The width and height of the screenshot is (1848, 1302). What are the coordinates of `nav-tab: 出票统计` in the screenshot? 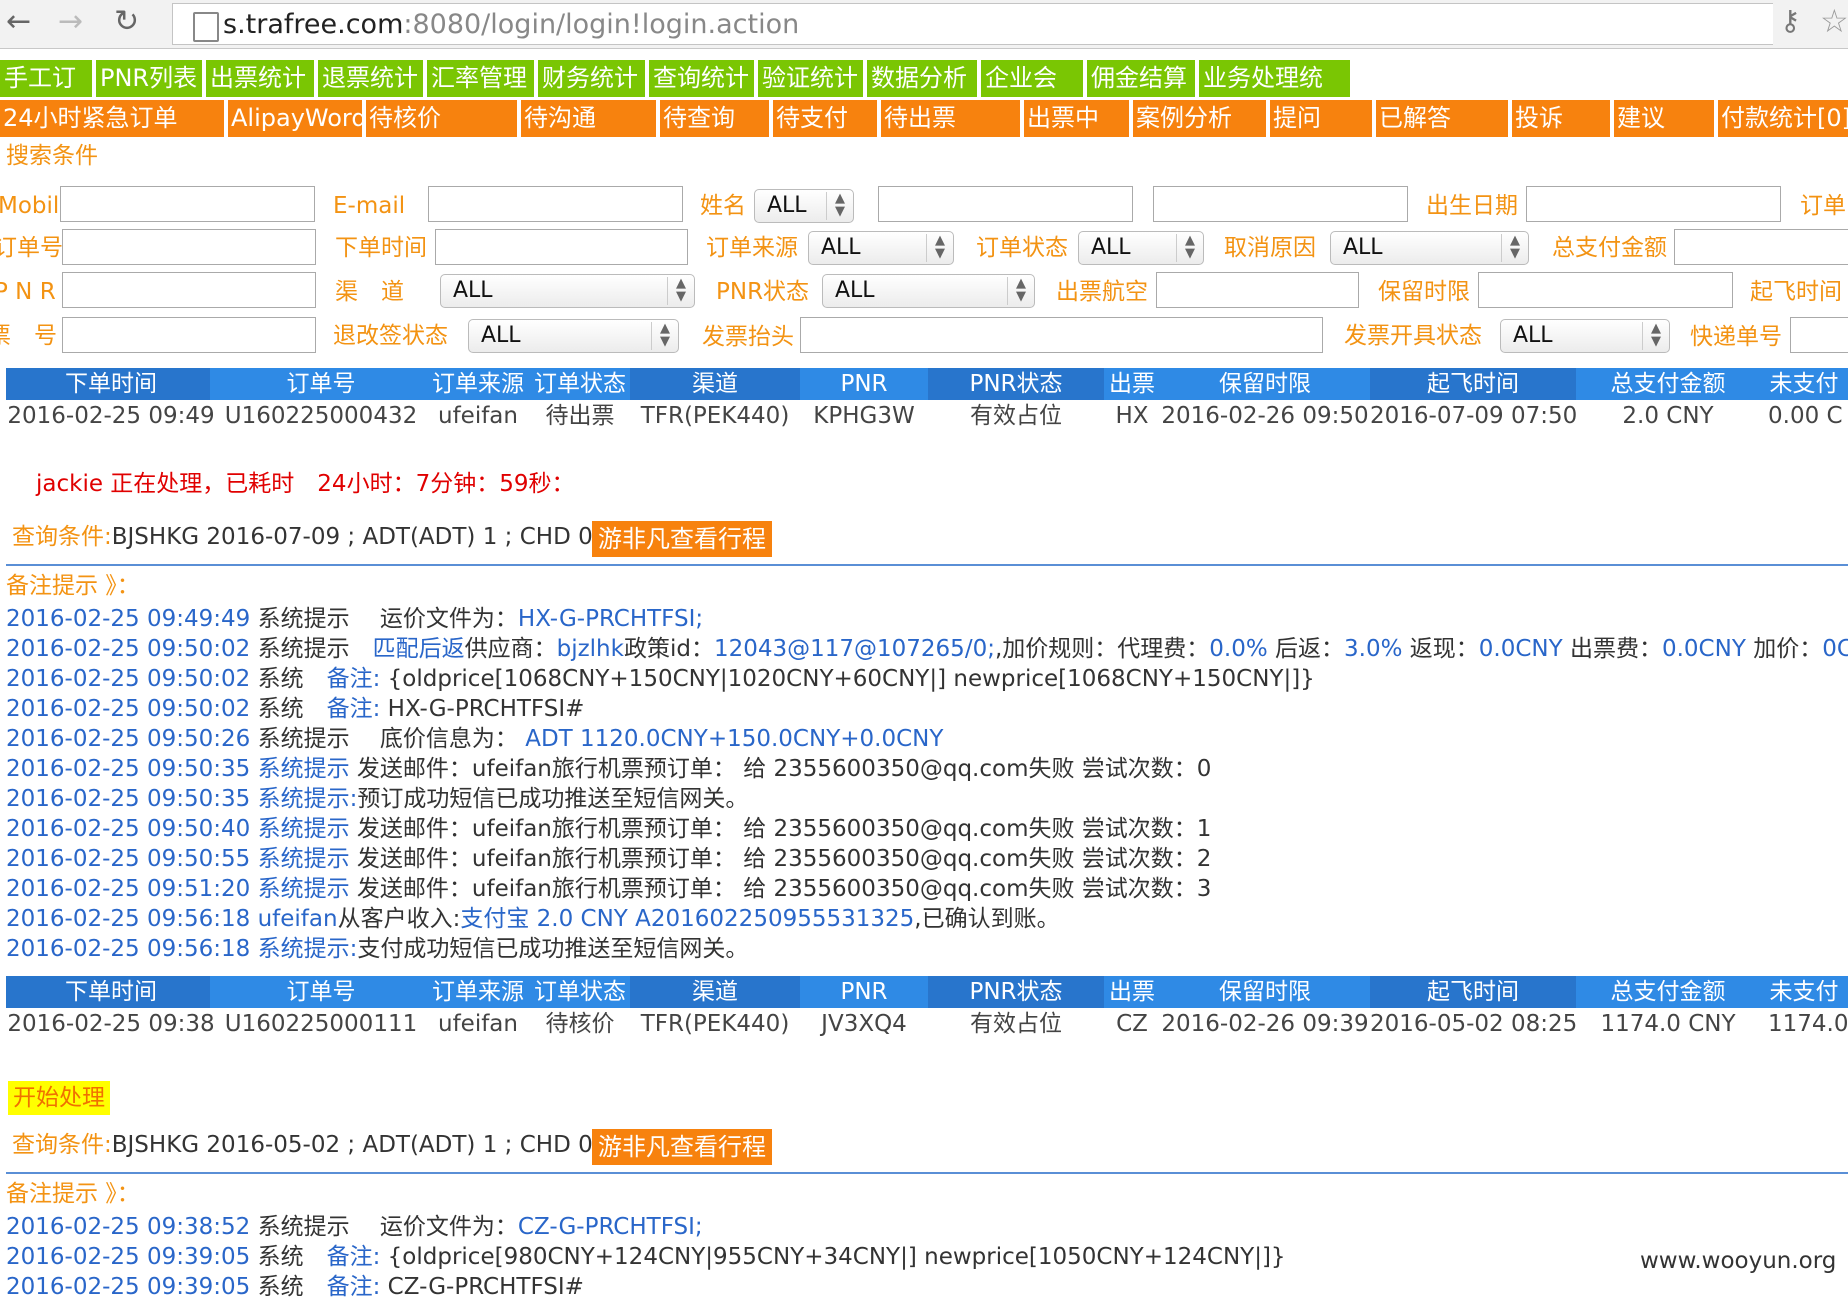 It's located at (260, 78).